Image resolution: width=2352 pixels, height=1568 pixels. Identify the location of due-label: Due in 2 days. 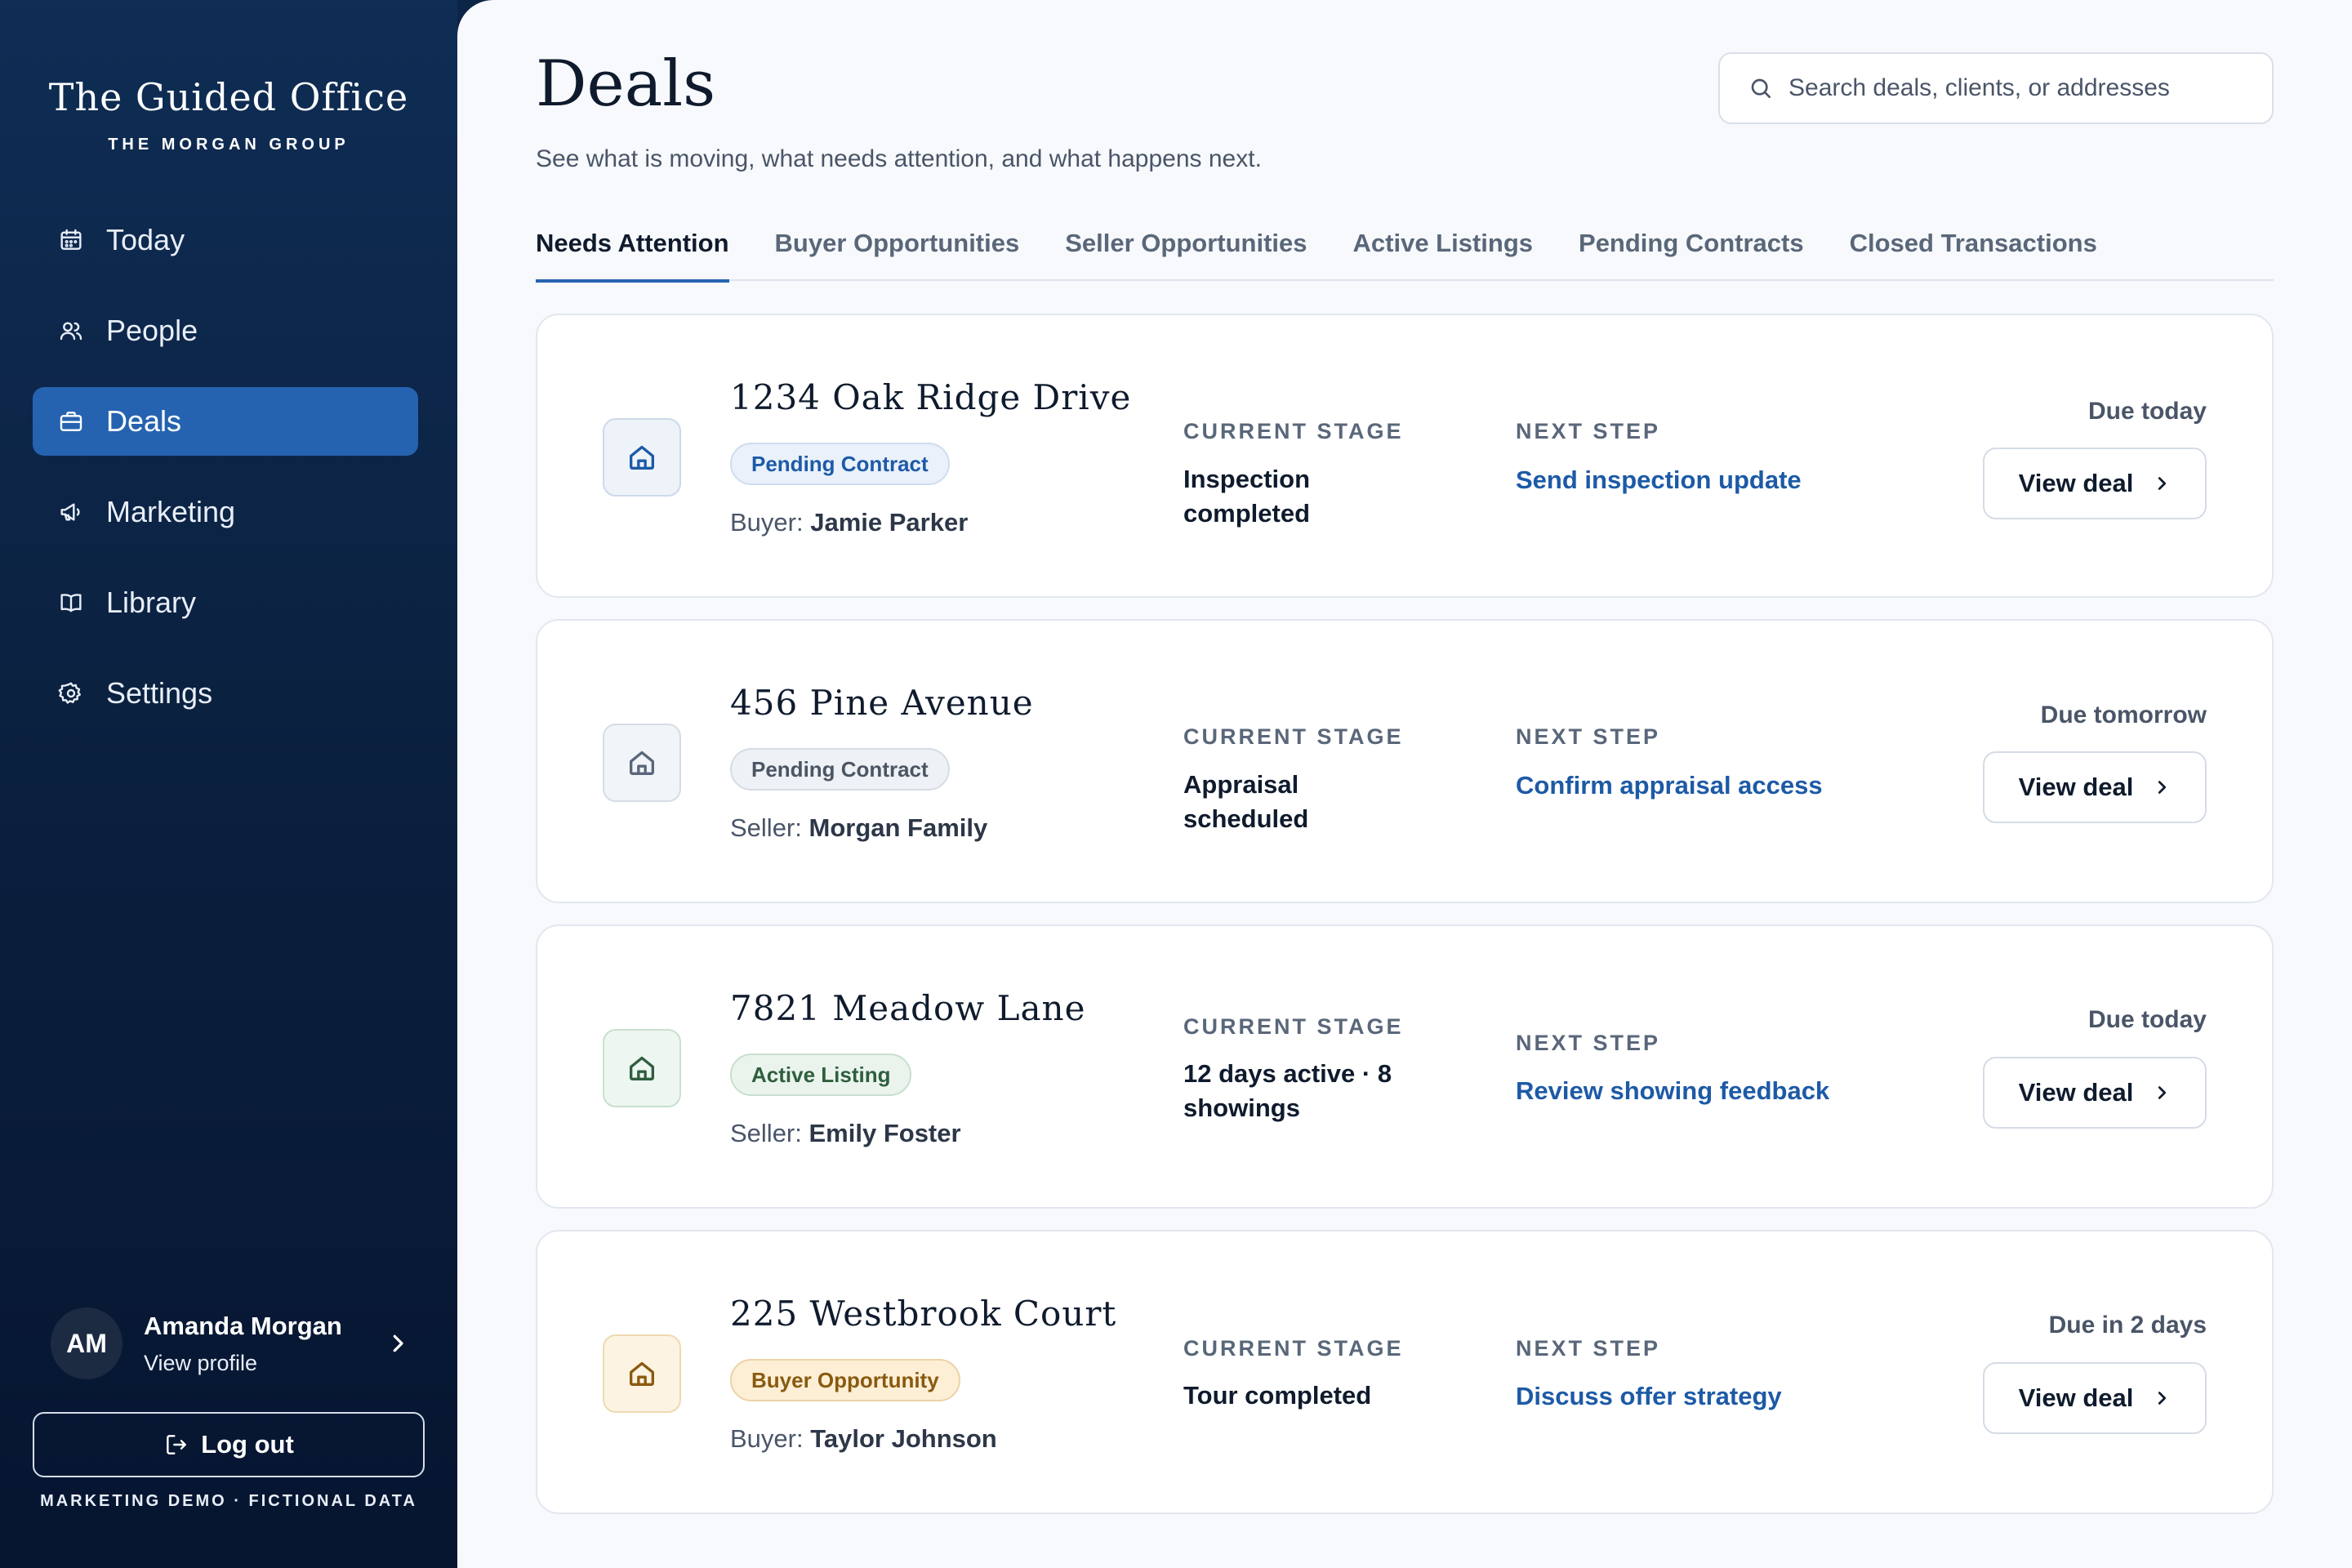
(2127, 1325).